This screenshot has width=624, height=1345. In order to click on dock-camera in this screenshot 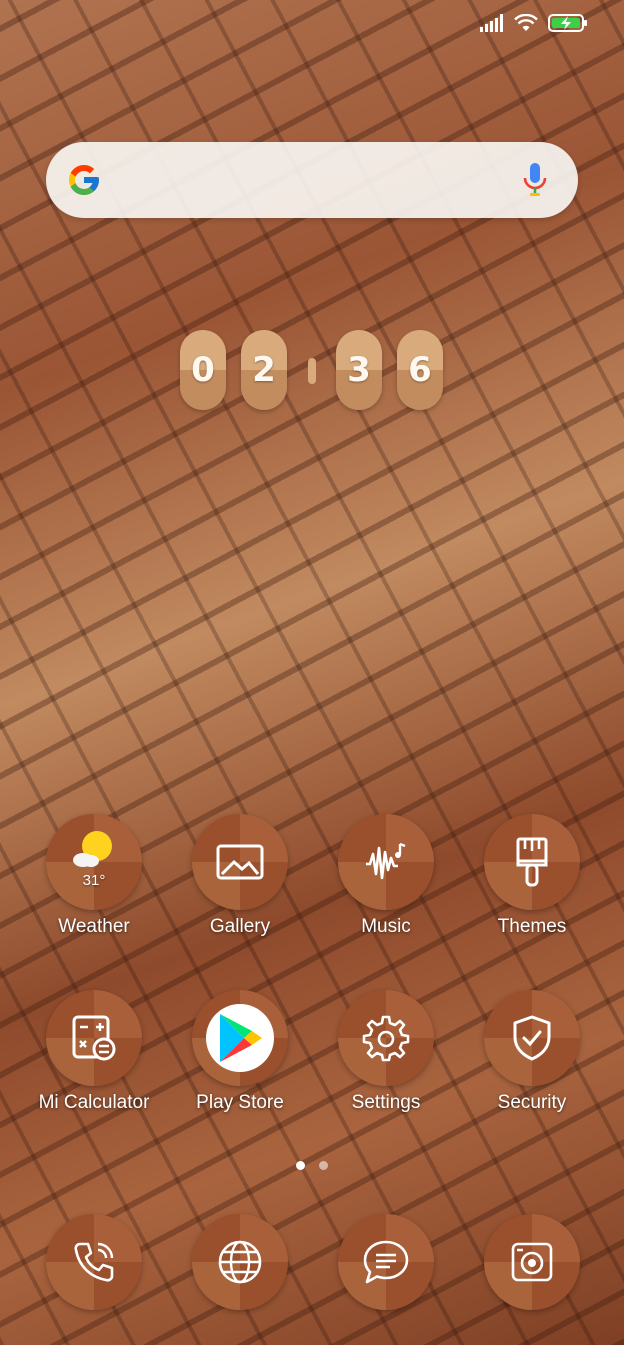, I will do `click(532, 1262)`.